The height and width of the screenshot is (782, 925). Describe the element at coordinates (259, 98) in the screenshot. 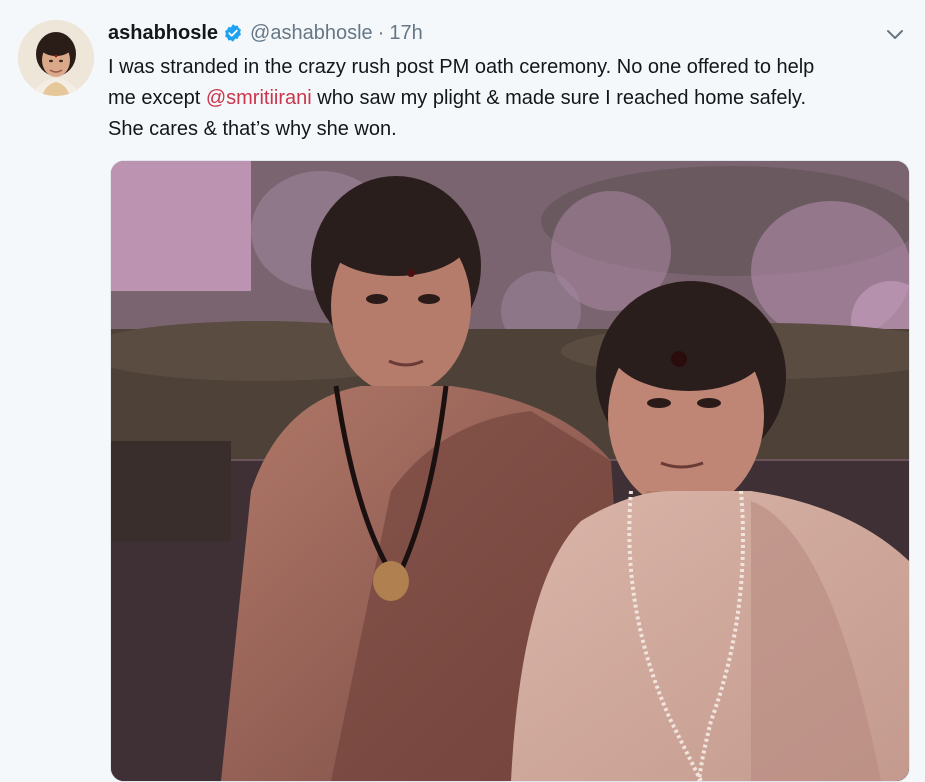

I see `mention-link: @smritiirani` at that location.